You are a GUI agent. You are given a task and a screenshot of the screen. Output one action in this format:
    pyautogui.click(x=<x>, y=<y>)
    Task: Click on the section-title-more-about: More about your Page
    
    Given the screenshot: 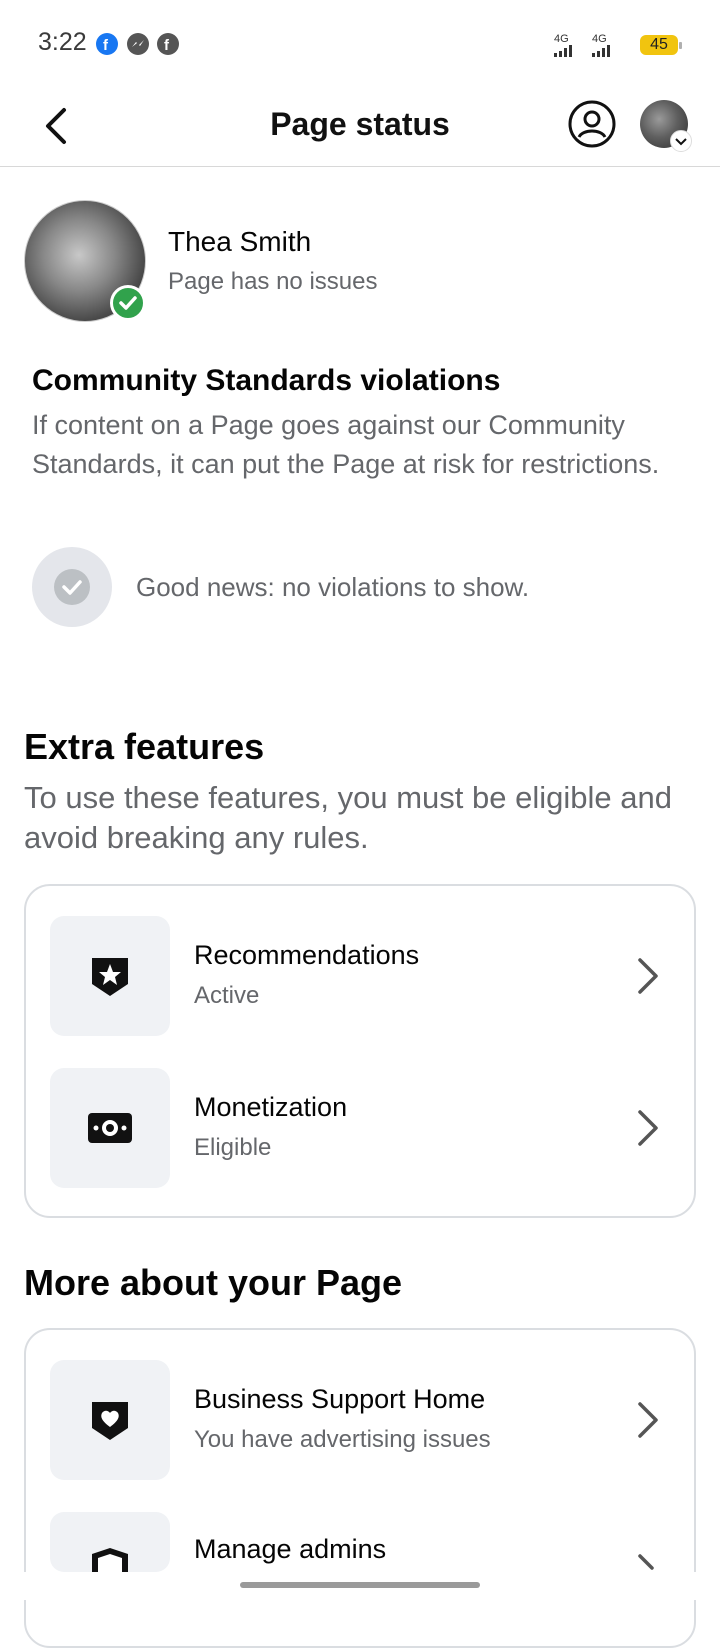 What is the action you would take?
    pyautogui.click(x=213, y=1282)
    